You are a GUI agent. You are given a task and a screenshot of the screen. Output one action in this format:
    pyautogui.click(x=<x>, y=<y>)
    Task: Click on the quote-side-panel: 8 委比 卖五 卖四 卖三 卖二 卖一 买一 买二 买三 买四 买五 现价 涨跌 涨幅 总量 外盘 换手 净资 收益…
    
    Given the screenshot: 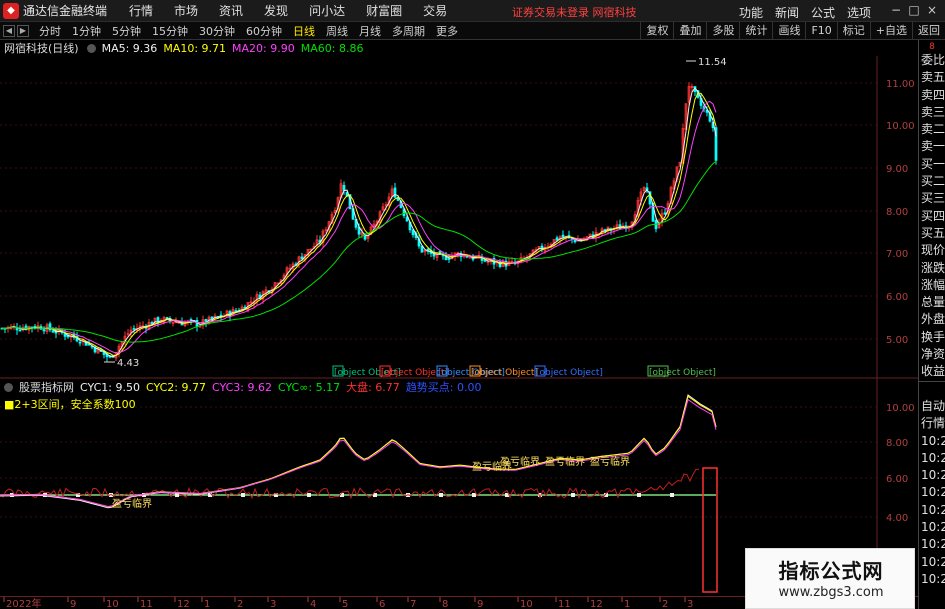 What is the action you would take?
    pyautogui.click(x=931, y=324)
    